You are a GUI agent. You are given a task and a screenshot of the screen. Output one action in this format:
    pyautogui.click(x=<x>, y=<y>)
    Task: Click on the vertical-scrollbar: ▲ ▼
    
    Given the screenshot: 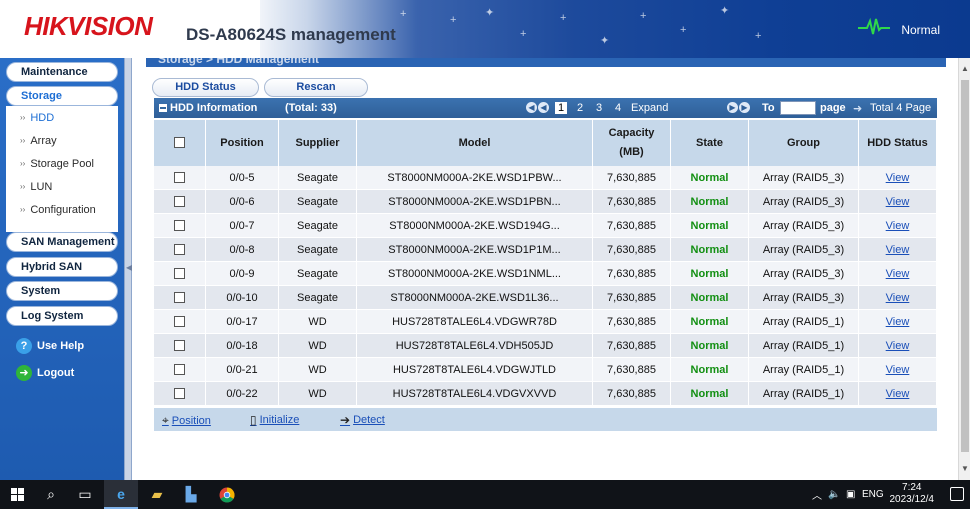 What is the action you would take?
    pyautogui.click(x=964, y=269)
    